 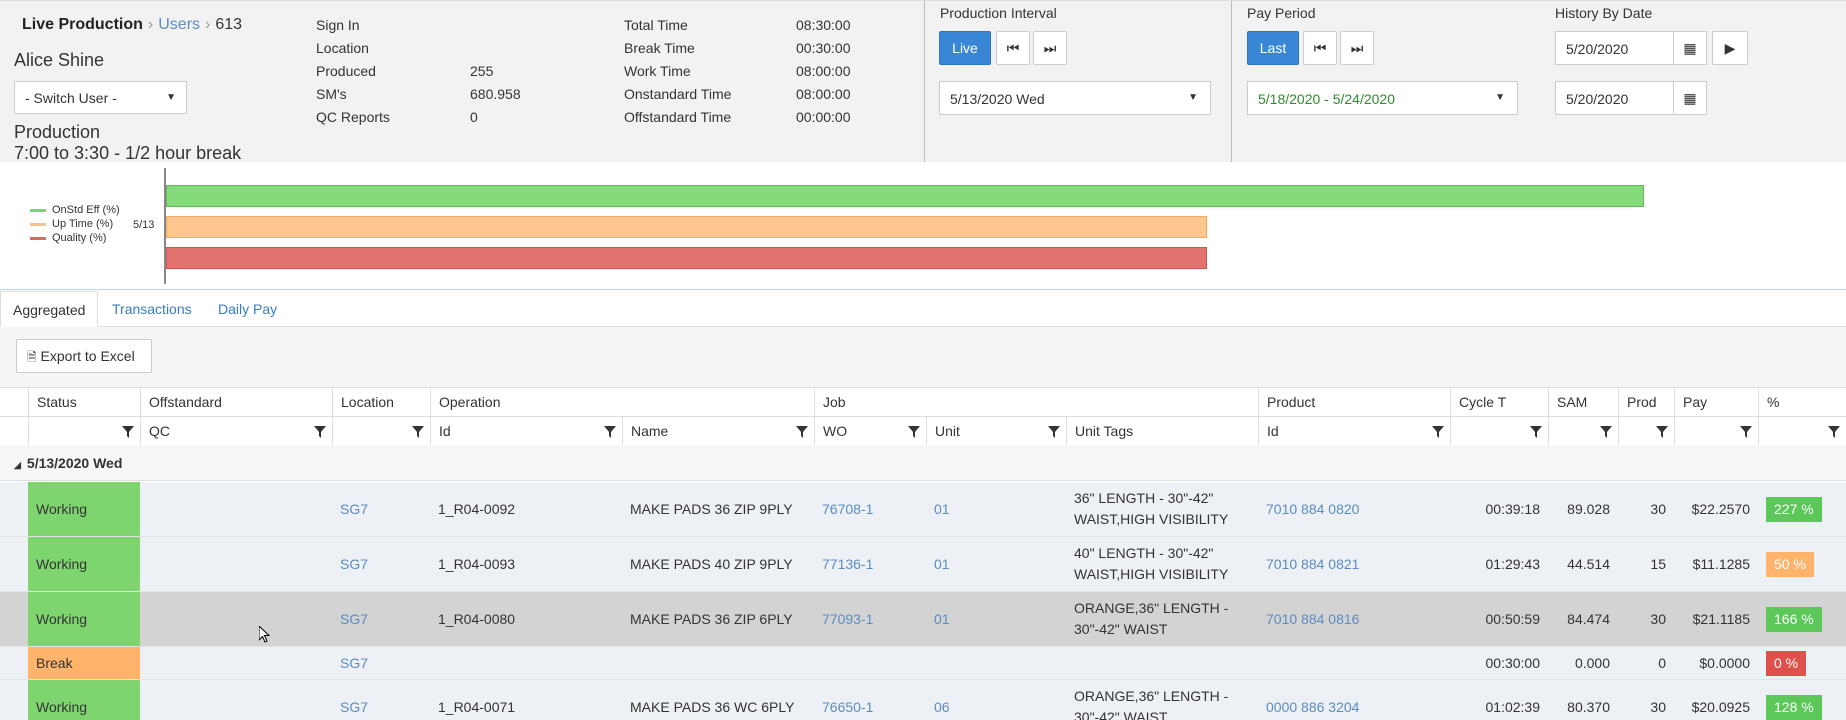 What do you see at coordinates (84, 356) in the screenshot?
I see `export-excel-button: 🗎 Export to Excel` at bounding box center [84, 356].